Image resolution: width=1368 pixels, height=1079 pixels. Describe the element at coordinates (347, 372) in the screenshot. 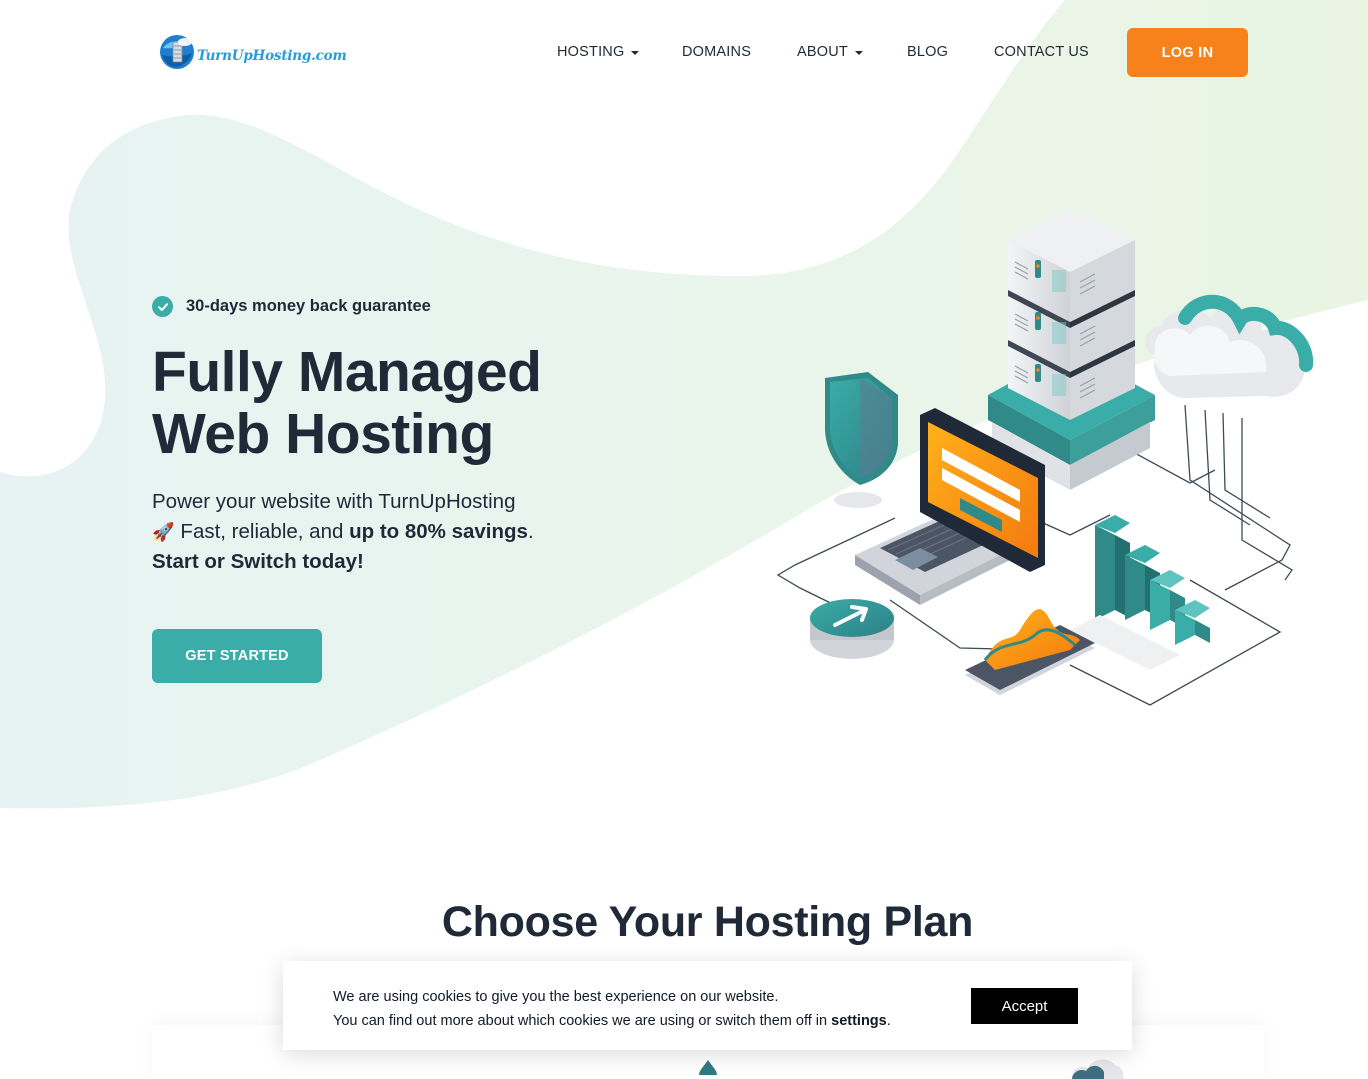

I see `hero-title-line1: Fully Managed` at that location.